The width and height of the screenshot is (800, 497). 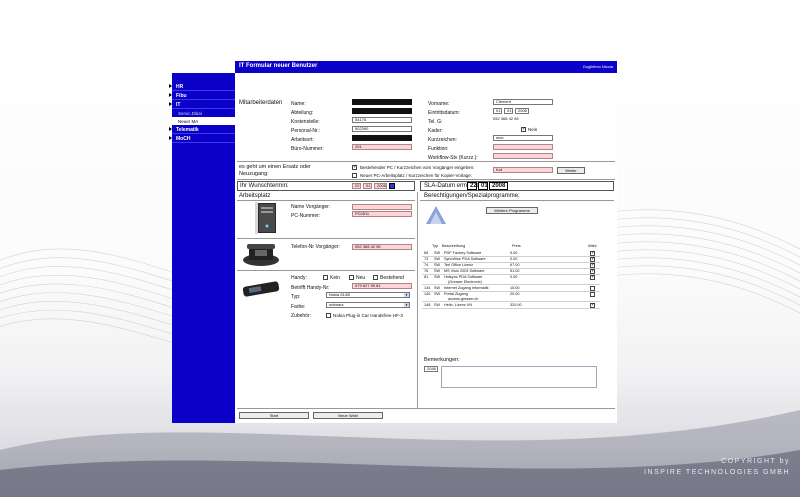 I want to click on eintritt-month-field: 01, so click(x=508, y=111).